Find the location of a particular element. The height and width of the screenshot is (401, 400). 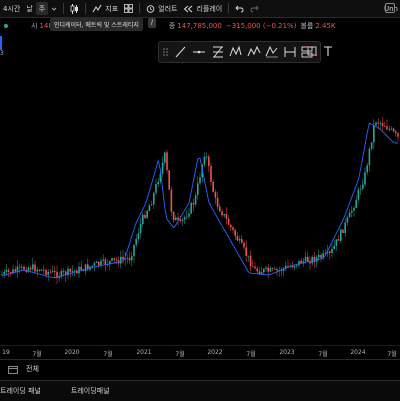

interval-dropdown is located at coordinates (54, 8).